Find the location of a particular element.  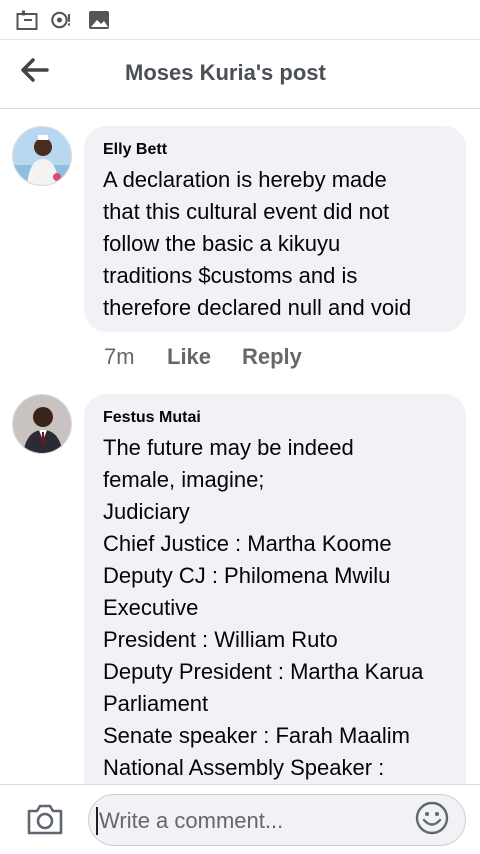

comment-text-line: that this cultural event did not is located at coordinates (246, 211).